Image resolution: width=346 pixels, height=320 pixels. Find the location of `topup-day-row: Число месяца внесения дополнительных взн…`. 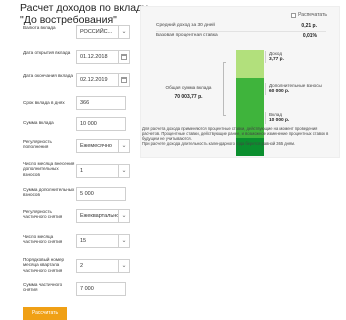

topup-day-row: Число месяца внесения дополнительных взн… is located at coordinates (78, 170).